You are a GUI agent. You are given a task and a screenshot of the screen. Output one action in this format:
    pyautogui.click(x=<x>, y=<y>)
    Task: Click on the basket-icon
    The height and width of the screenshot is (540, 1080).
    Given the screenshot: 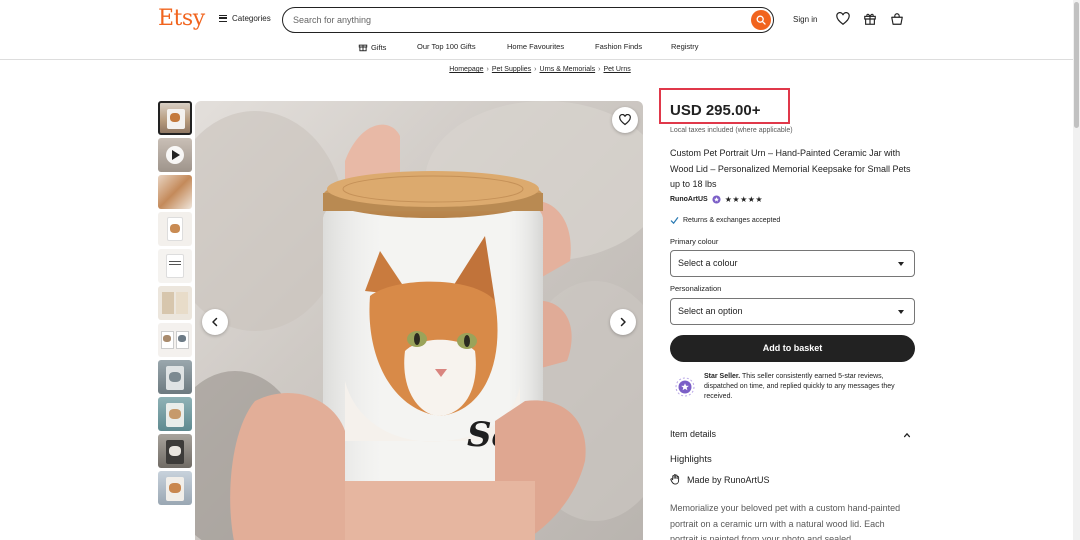 What is the action you would take?
    pyautogui.click(x=897, y=19)
    